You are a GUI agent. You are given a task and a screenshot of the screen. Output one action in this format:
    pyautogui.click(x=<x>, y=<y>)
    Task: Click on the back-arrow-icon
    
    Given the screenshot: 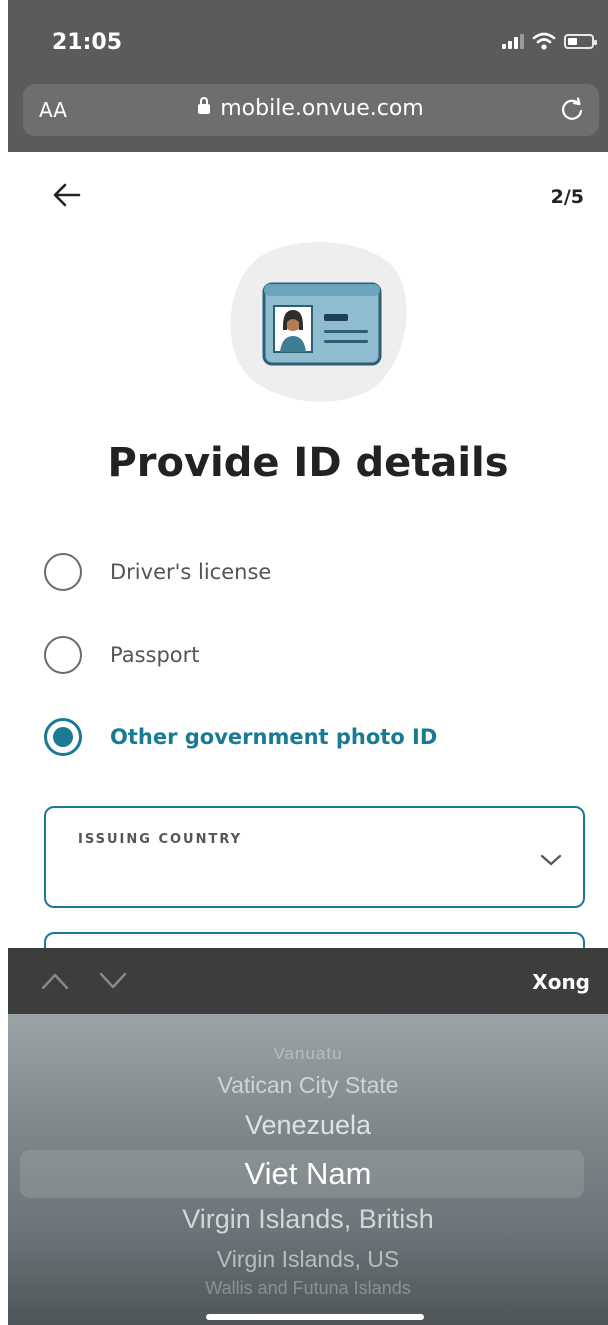 What is the action you would take?
    pyautogui.click(x=67, y=195)
    